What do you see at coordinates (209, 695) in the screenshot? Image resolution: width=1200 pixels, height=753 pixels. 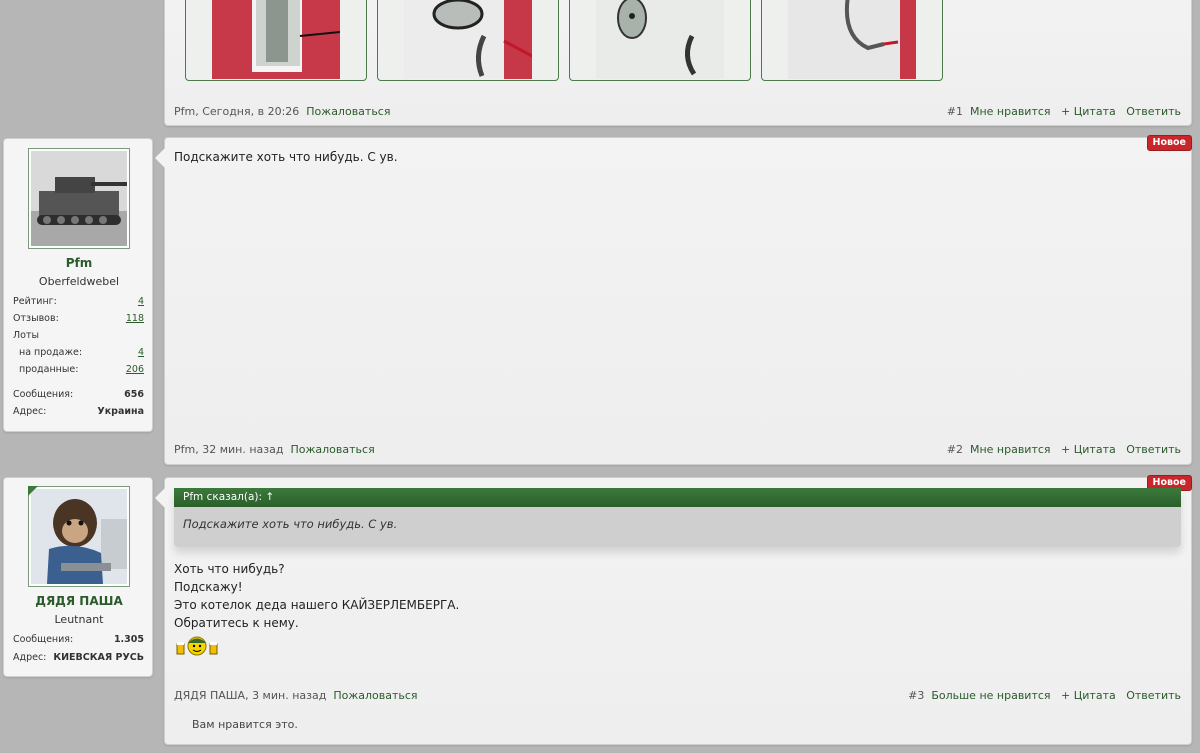 I see `post-author: ДЯДЯ ПАША` at bounding box center [209, 695].